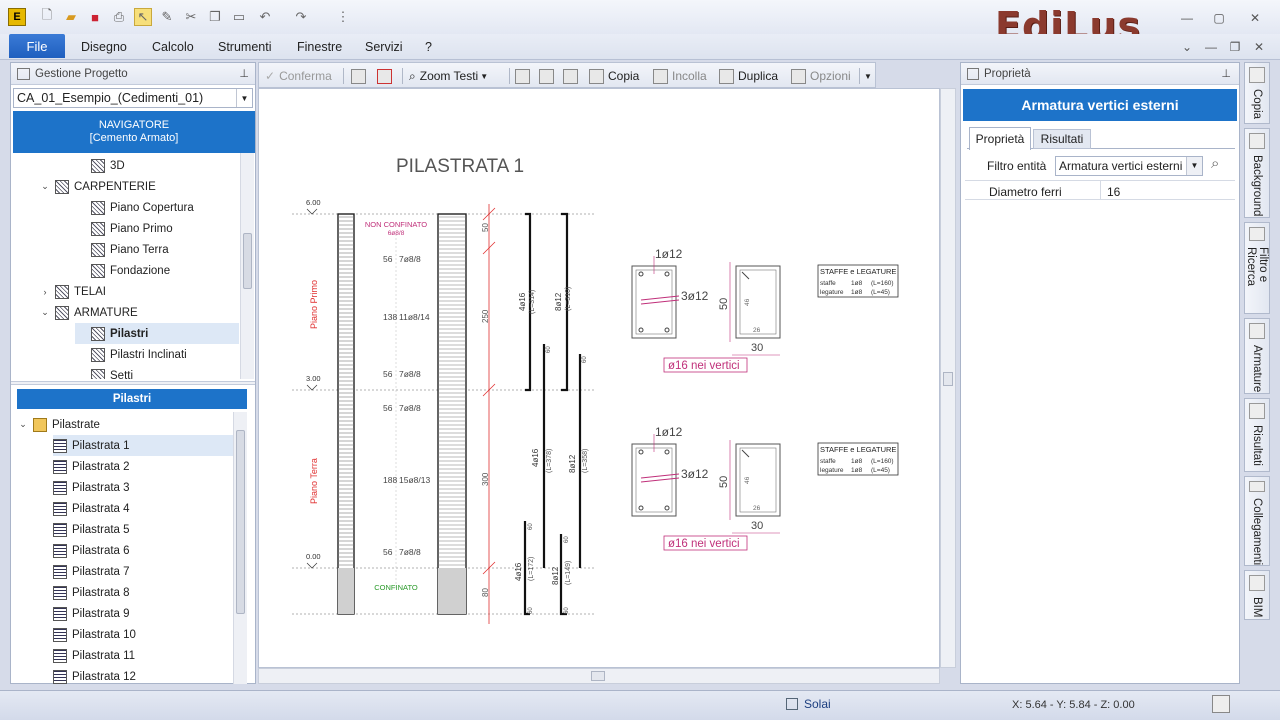 This screenshot has height=720, width=1280. Describe the element at coordinates (95, 17) in the screenshot. I see `save-icon: ■` at that location.